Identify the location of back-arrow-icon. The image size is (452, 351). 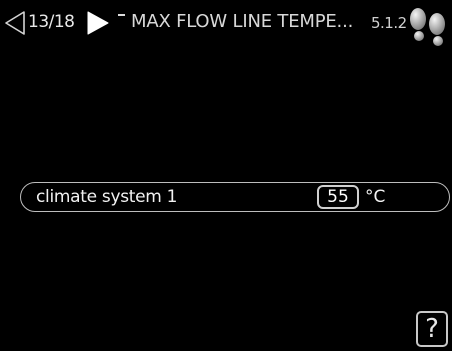
(15, 23).